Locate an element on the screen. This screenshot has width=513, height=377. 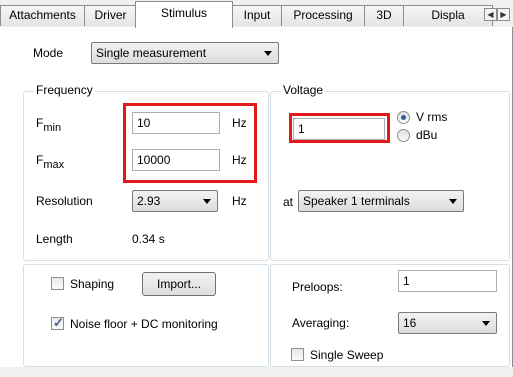
length-value: 0.34 s is located at coordinates (148, 239).